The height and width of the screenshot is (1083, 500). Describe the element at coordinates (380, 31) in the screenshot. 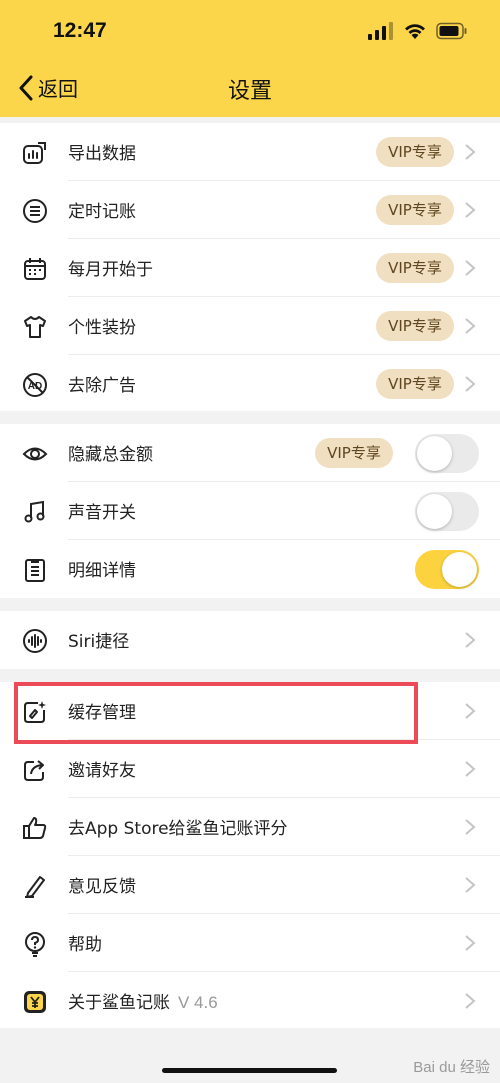

I see `cellular-signal-icon` at that location.